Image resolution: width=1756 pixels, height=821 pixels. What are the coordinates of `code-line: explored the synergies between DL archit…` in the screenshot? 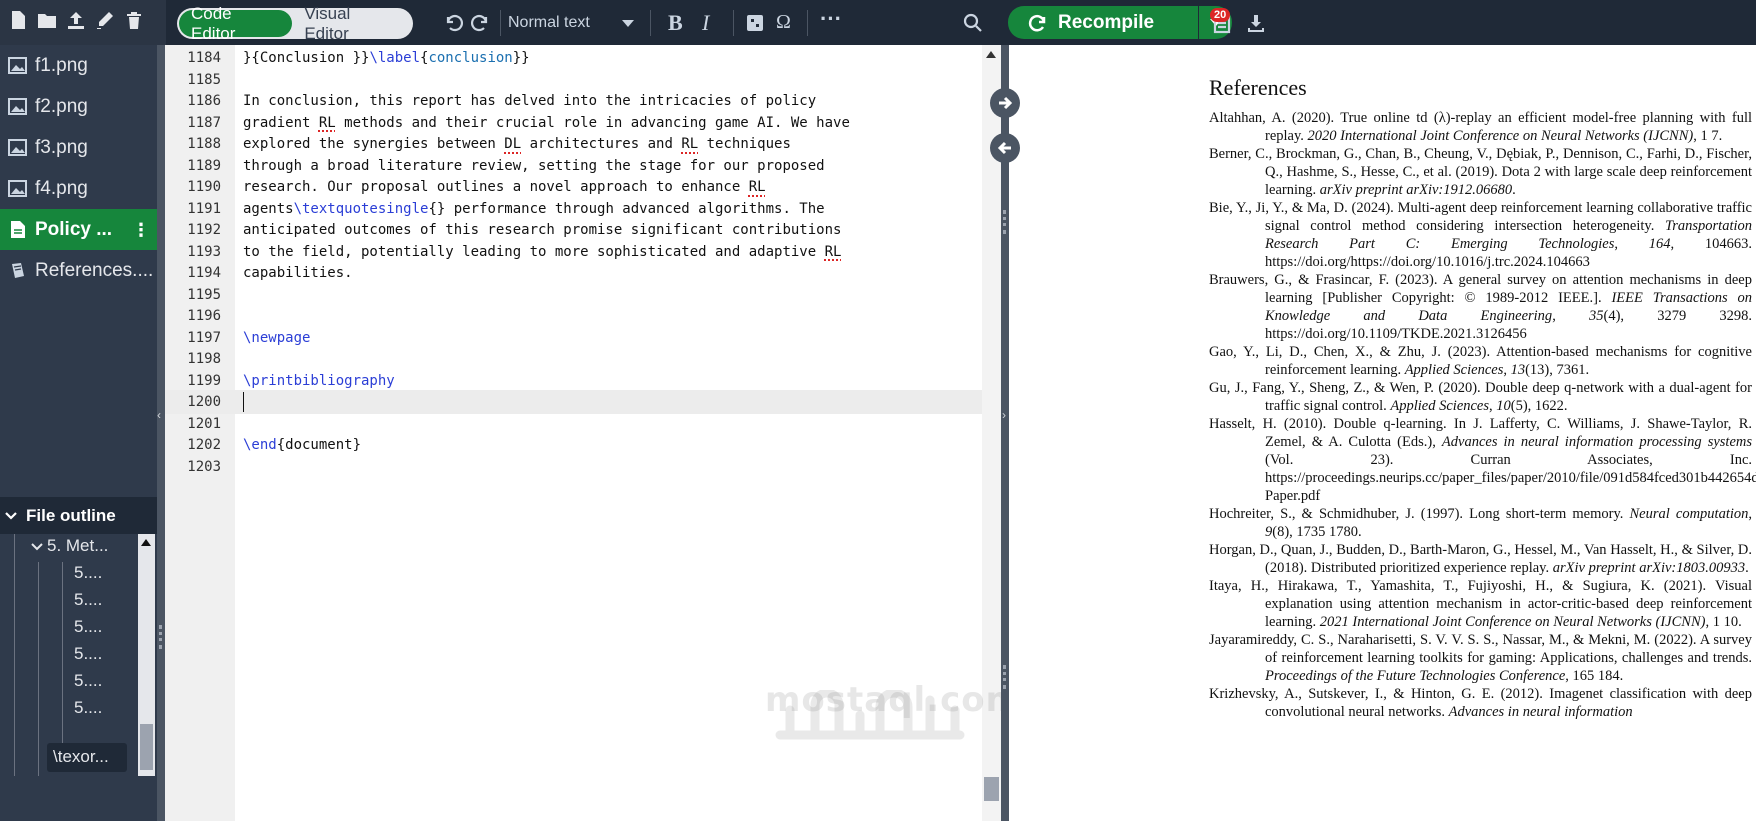 It's located at (517, 144).